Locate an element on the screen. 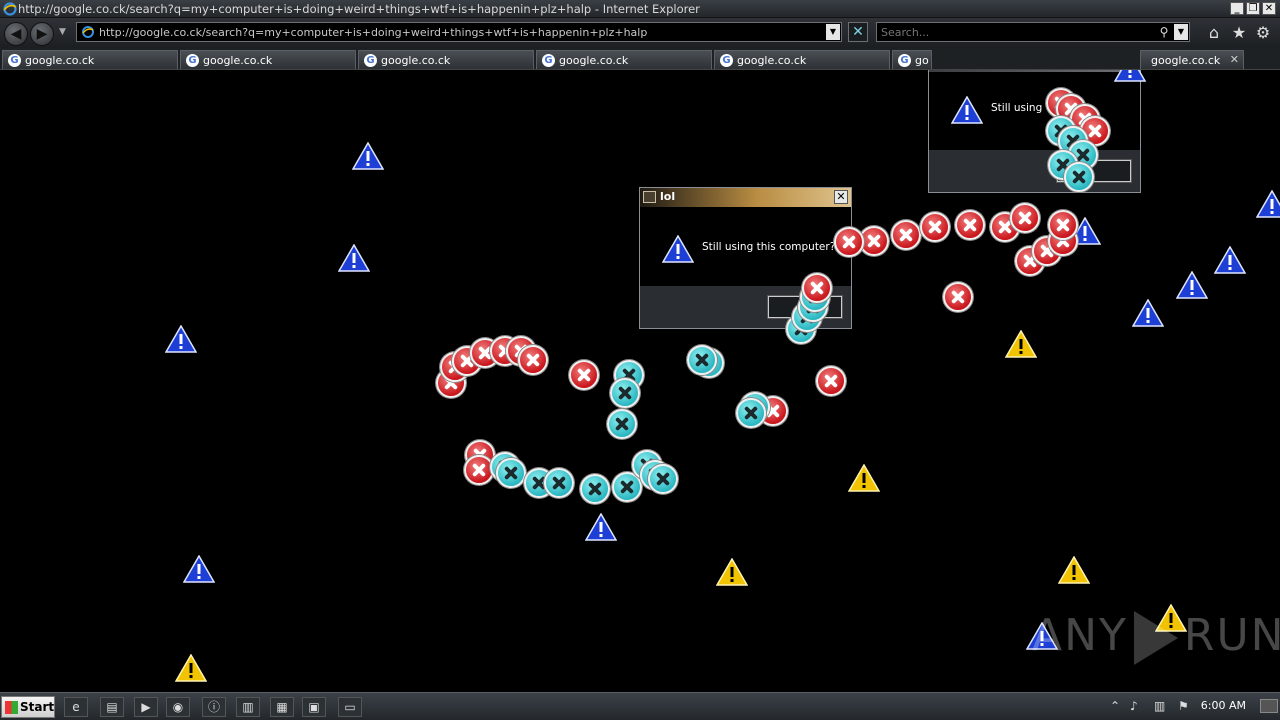 Image resolution: width=1280 pixels, height=720 pixels. taskbar-app-icon: ⓘ is located at coordinates (214, 707).